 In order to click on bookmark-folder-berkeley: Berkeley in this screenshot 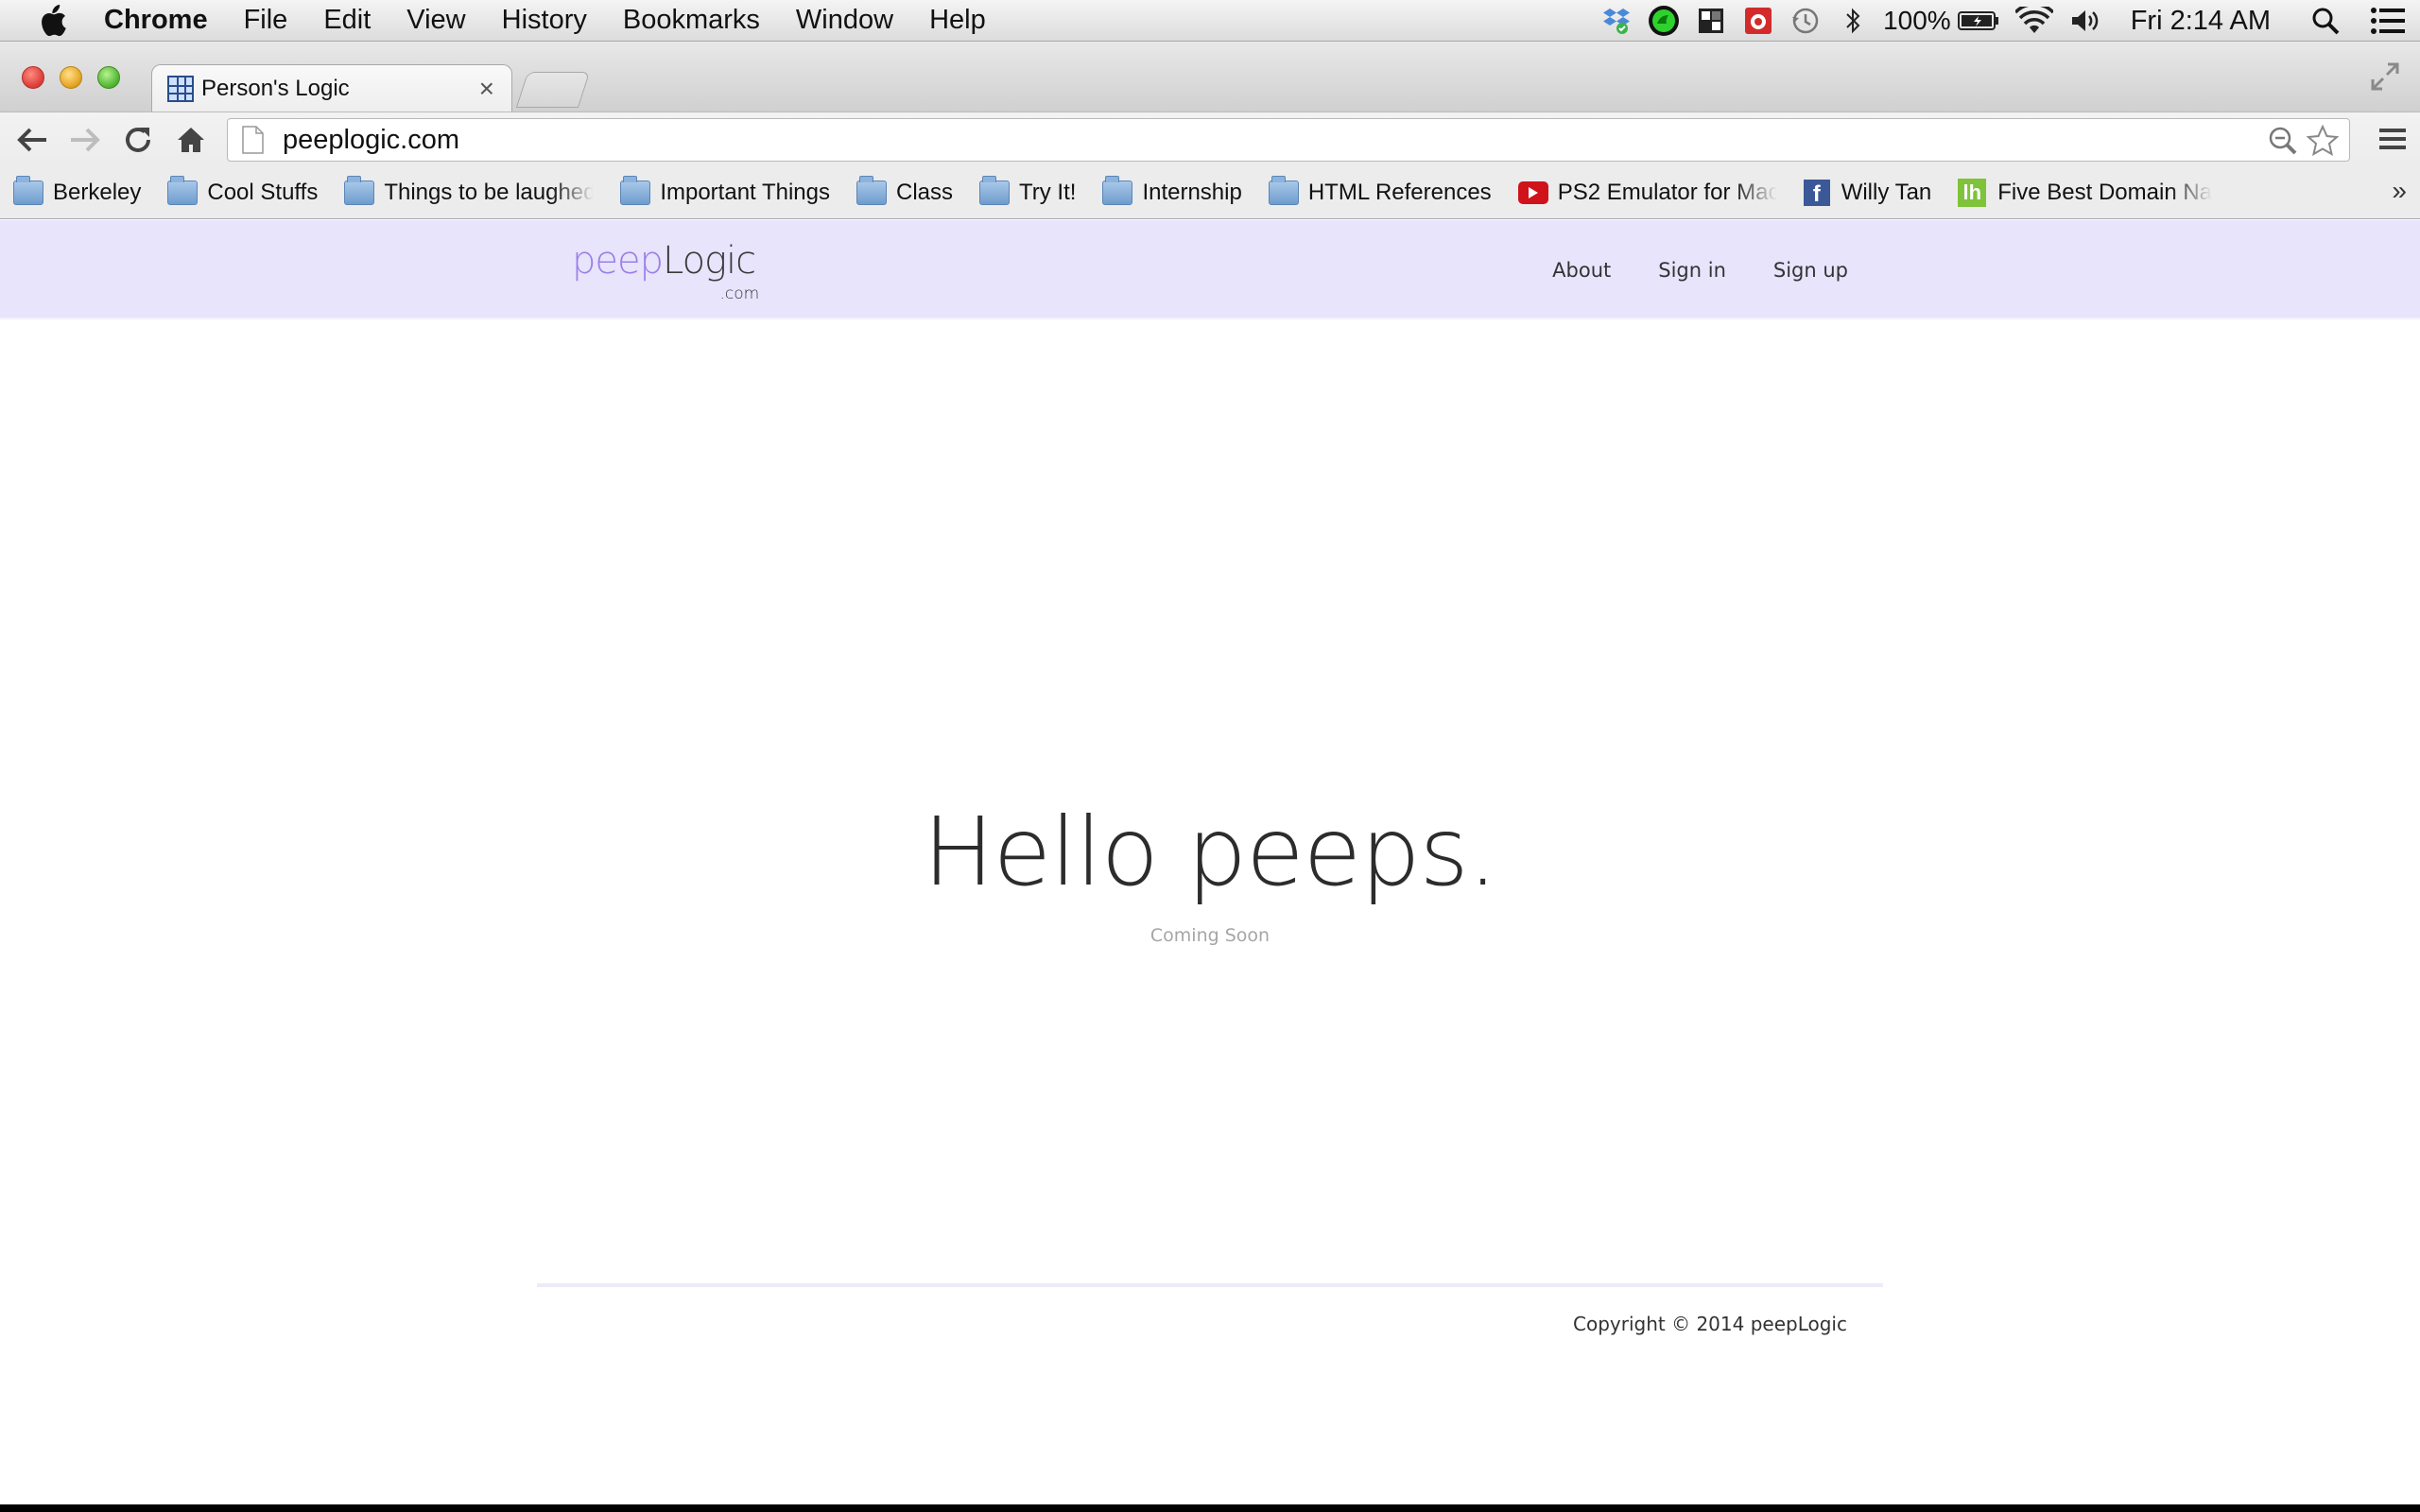, I will do `click(77, 190)`.